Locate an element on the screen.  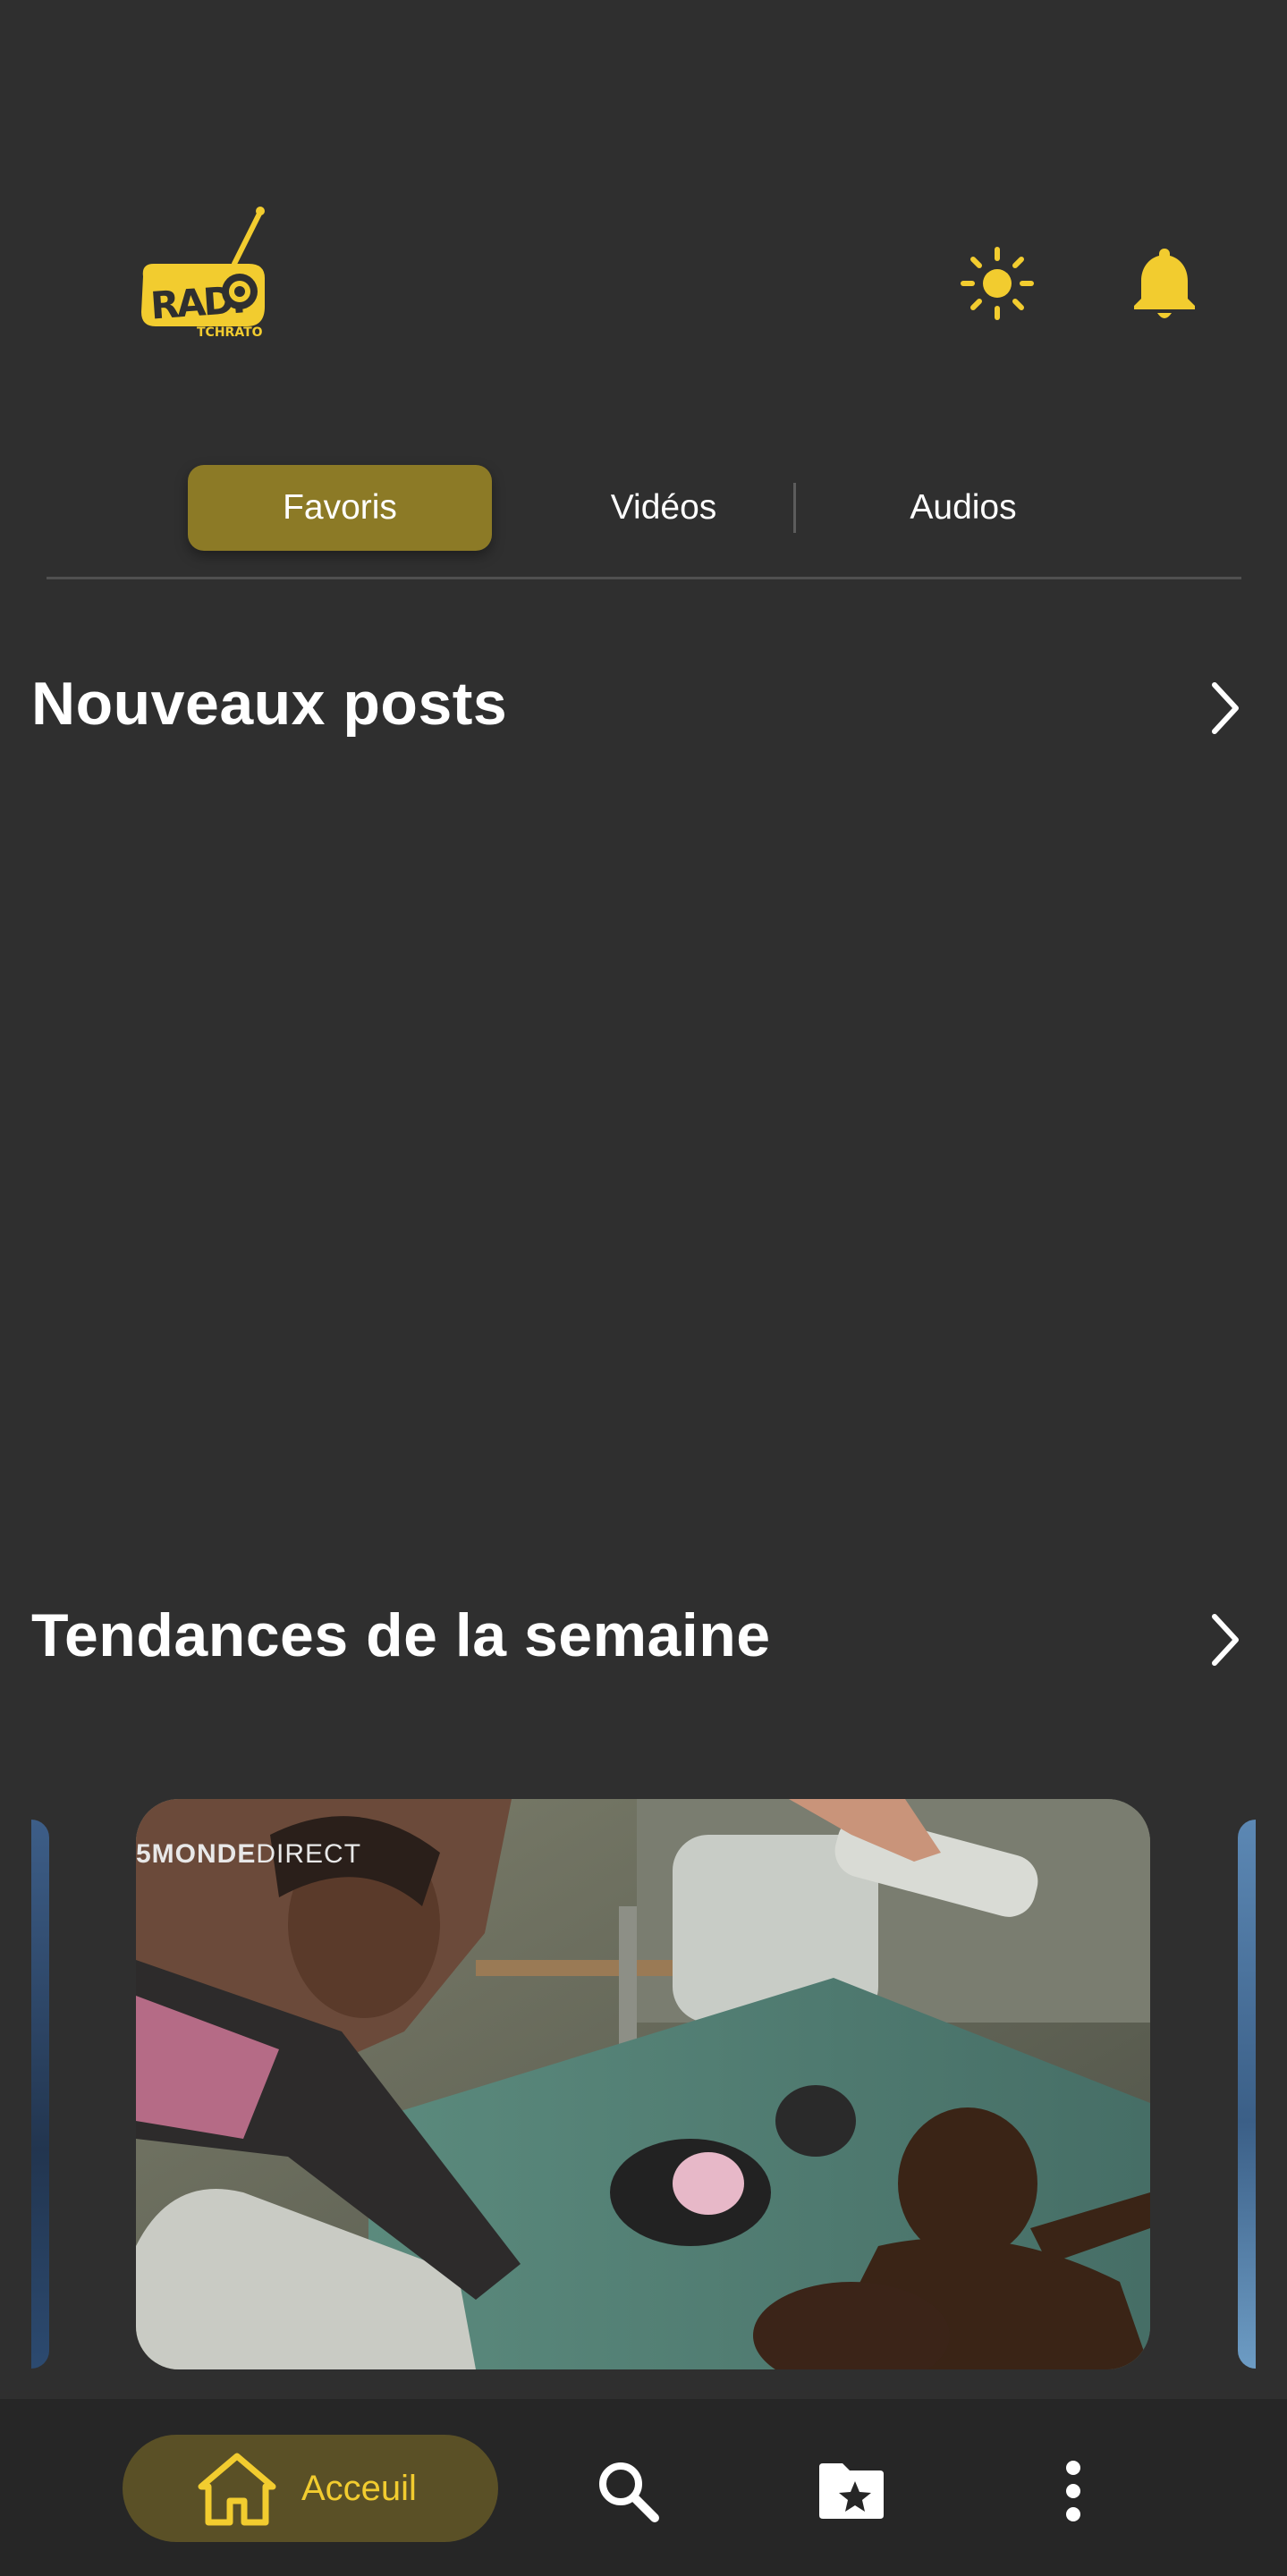
tab-divider is located at coordinates (794, 508).